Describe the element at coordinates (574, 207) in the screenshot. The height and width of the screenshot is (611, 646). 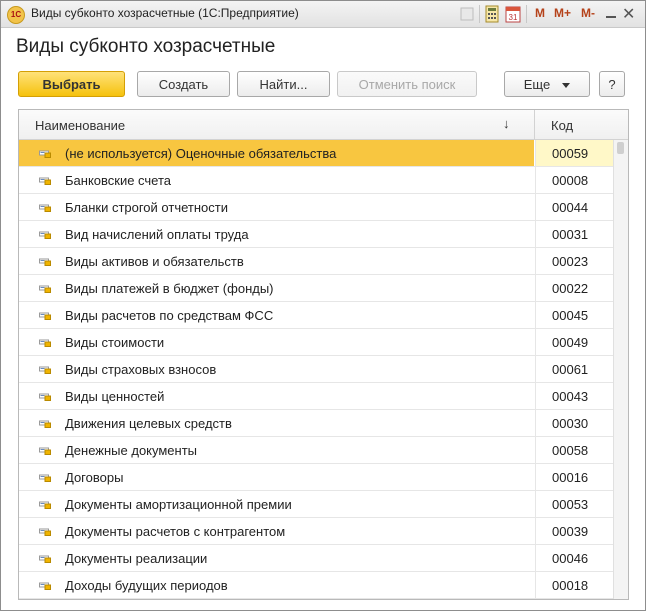
I see `code-cell: 00044` at that location.